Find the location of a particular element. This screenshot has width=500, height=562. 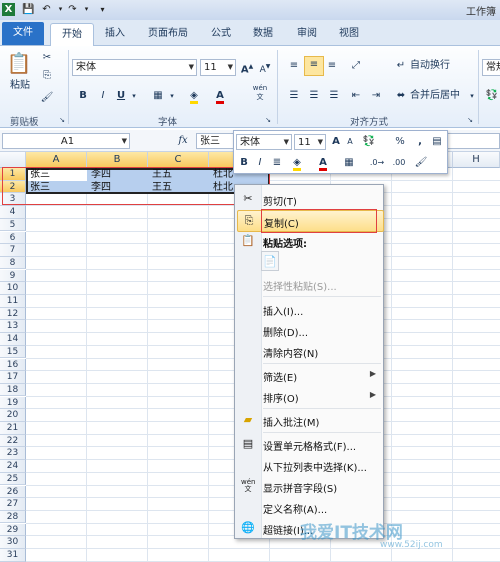

row-header: 19 is located at coordinates (13, 403).